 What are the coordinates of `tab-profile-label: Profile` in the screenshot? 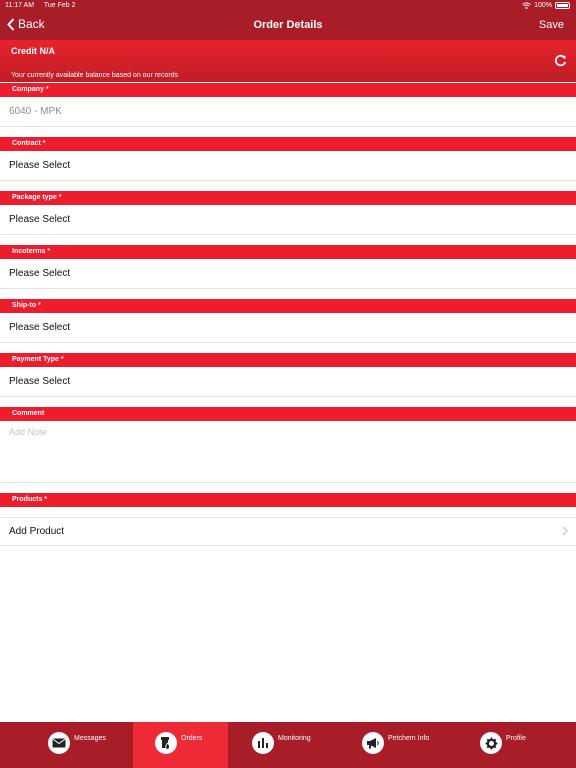 It's located at (516, 738).